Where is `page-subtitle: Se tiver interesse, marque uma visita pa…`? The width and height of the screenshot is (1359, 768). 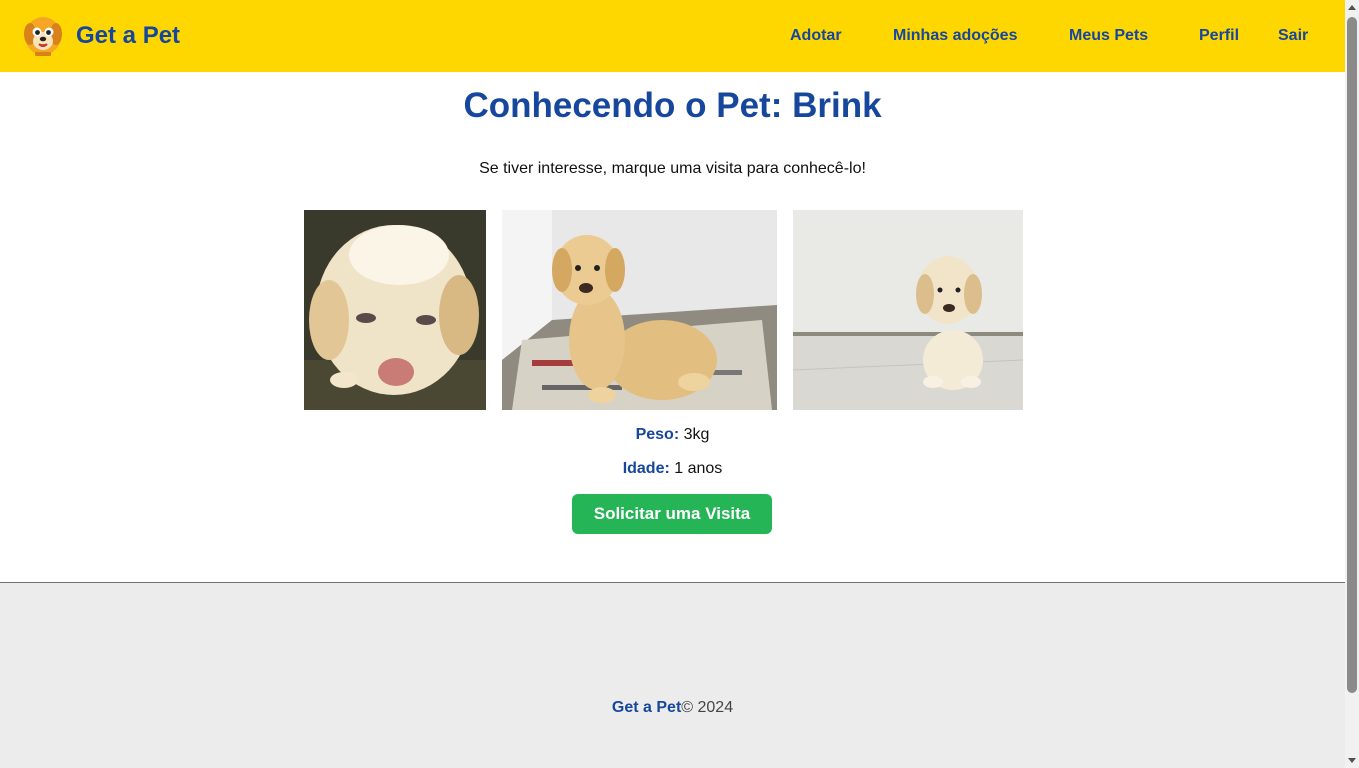
page-subtitle: Se tiver interesse, marque uma visita pa… is located at coordinates (672, 168).